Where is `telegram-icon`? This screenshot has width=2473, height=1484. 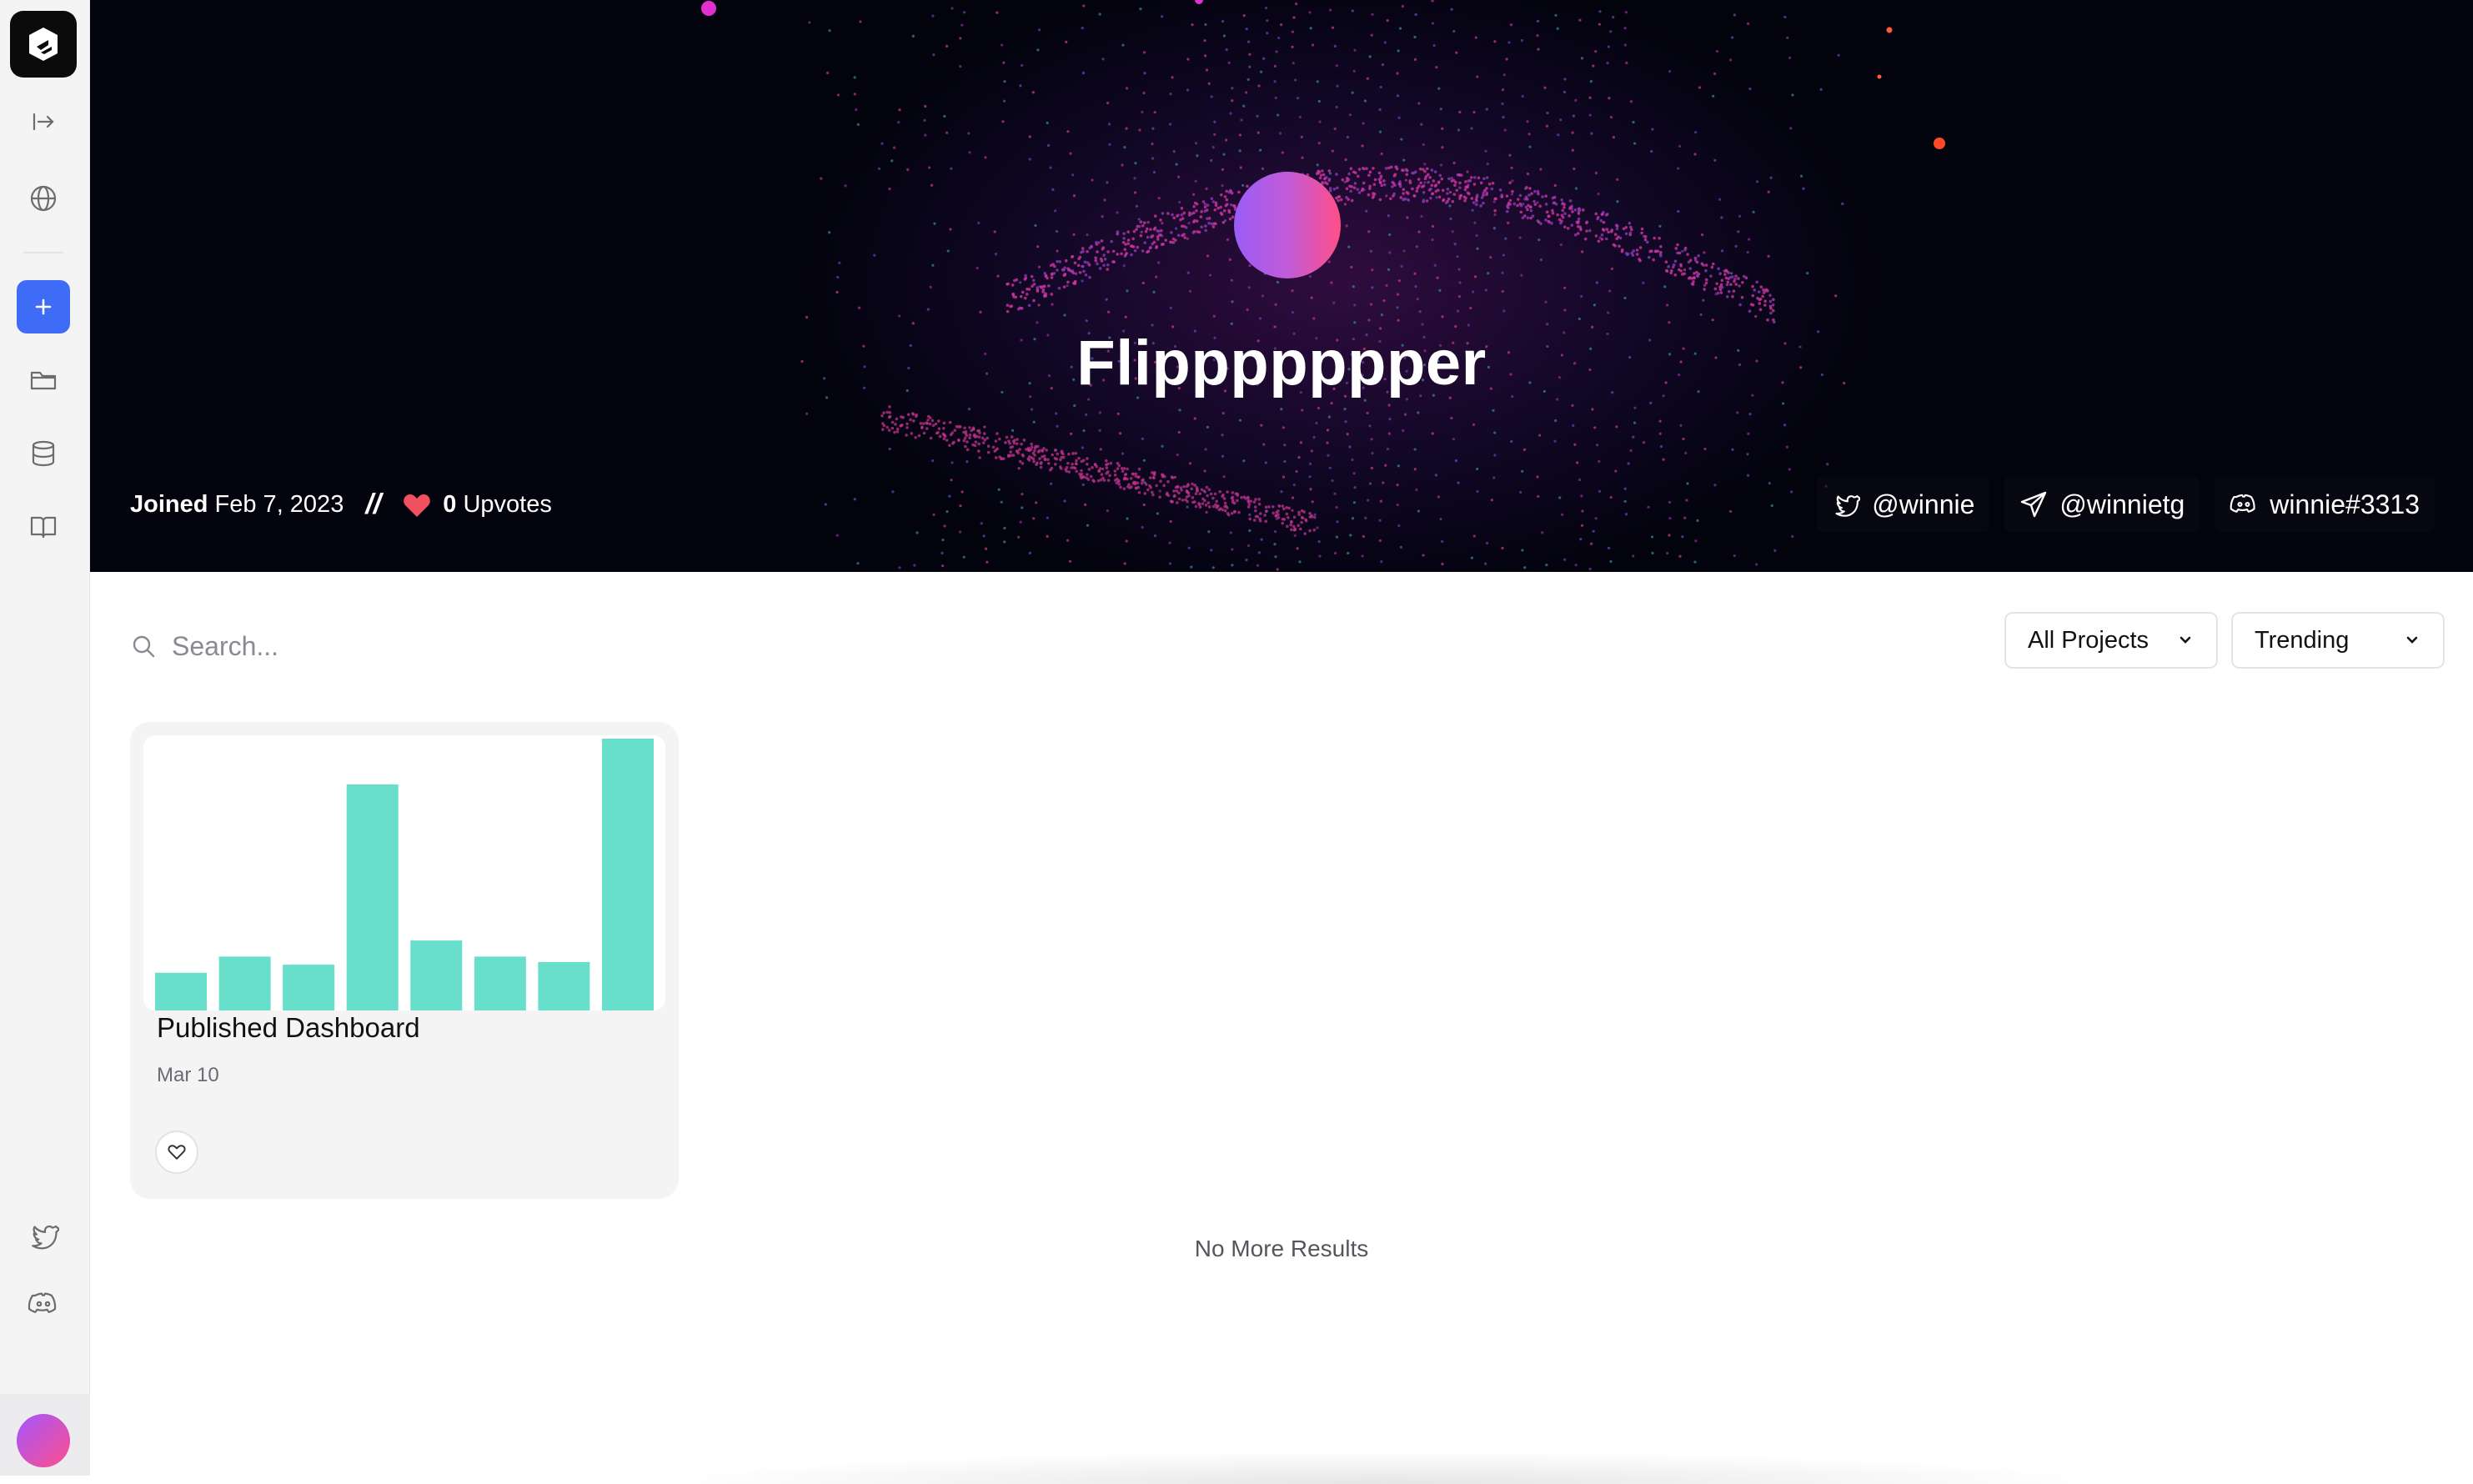 telegram-icon is located at coordinates (2034, 504).